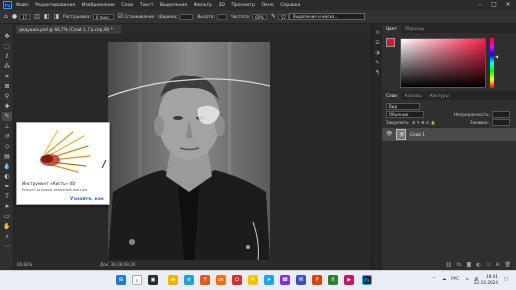 This screenshot has width=516, height=290. What do you see at coordinates (480, 5) in the screenshot?
I see `minimize-button: –` at bounding box center [480, 5].